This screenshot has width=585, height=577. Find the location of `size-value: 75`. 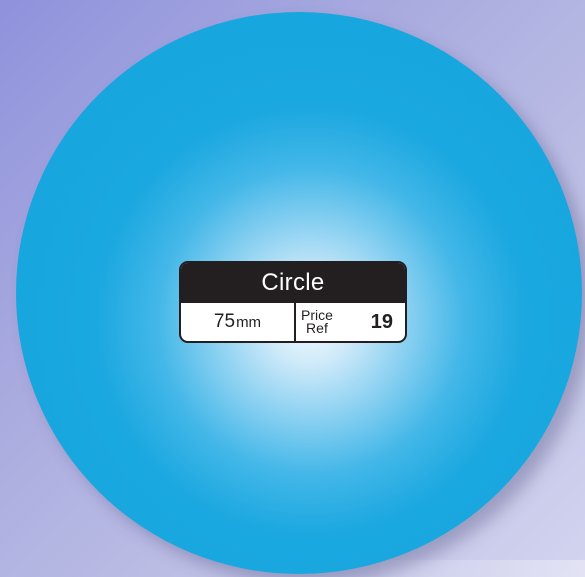

size-value: 75 is located at coordinates (224, 321).